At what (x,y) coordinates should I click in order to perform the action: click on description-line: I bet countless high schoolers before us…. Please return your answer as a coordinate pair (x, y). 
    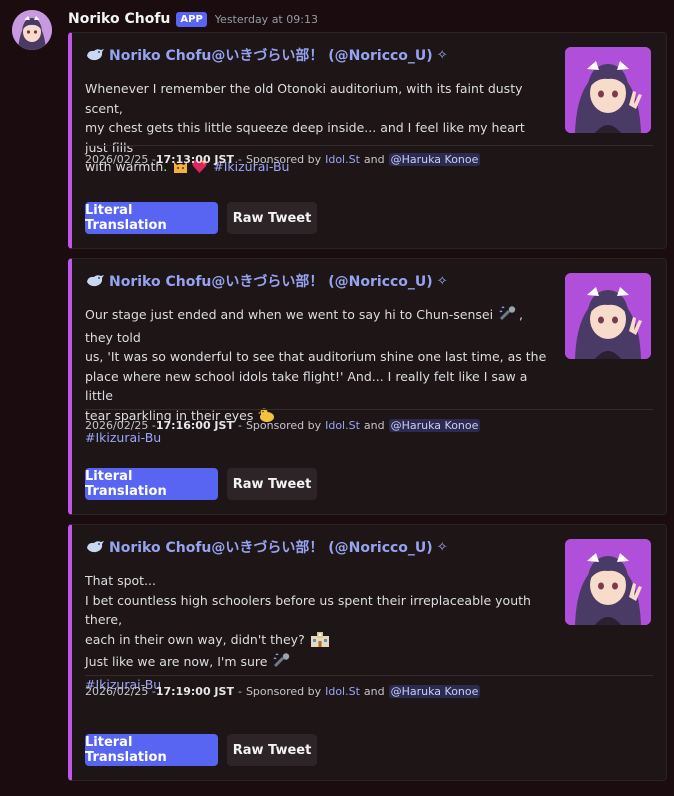
    Looking at the image, I should click on (308, 610).